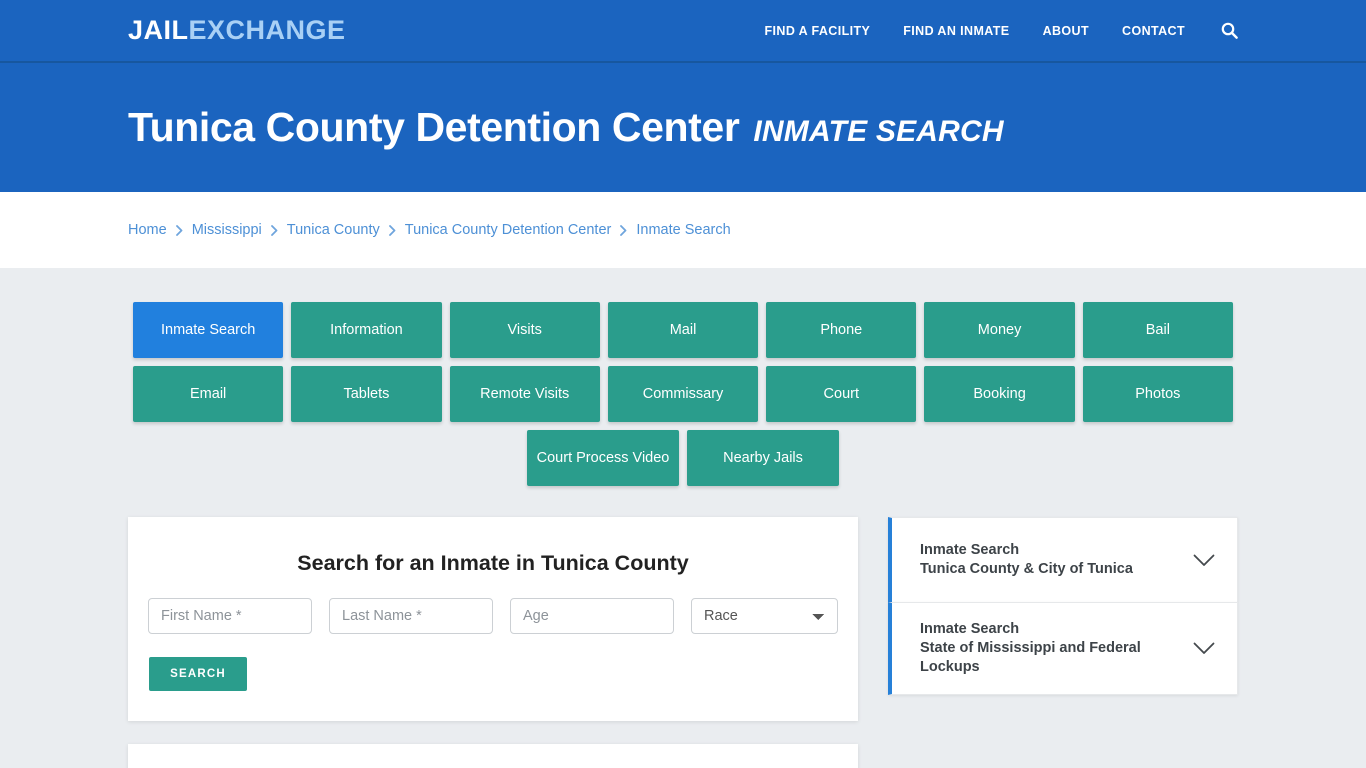 This screenshot has height=768, width=1366. What do you see at coordinates (208, 330) in the screenshot?
I see `tab-inmate-search: Inmate Search` at bounding box center [208, 330].